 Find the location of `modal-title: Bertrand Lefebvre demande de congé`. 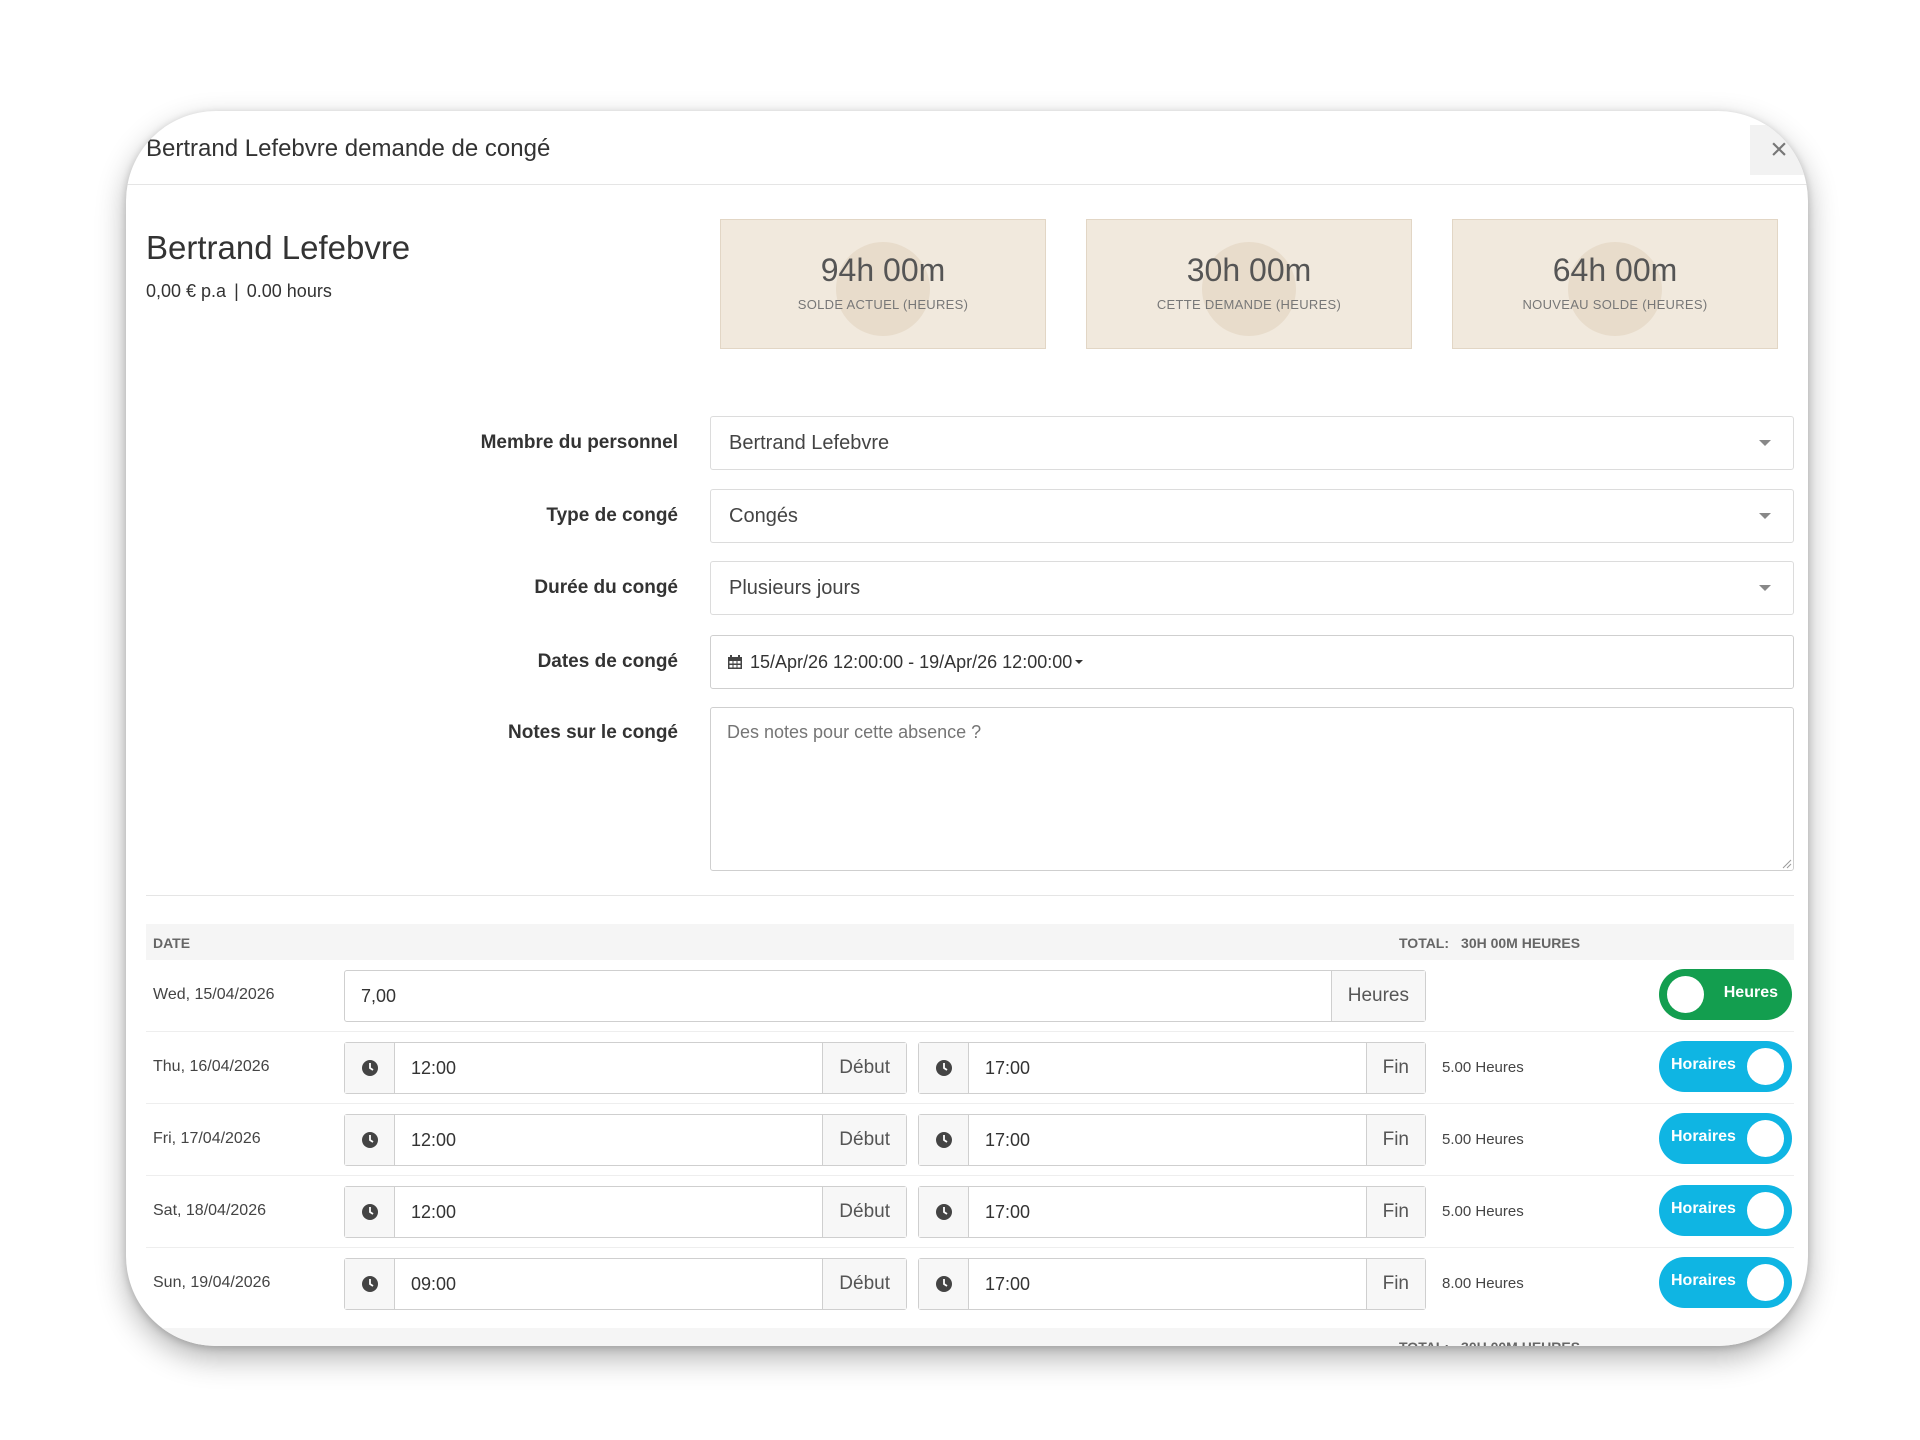

modal-title: Bertrand Lefebvre demande de congé is located at coordinates (348, 148).